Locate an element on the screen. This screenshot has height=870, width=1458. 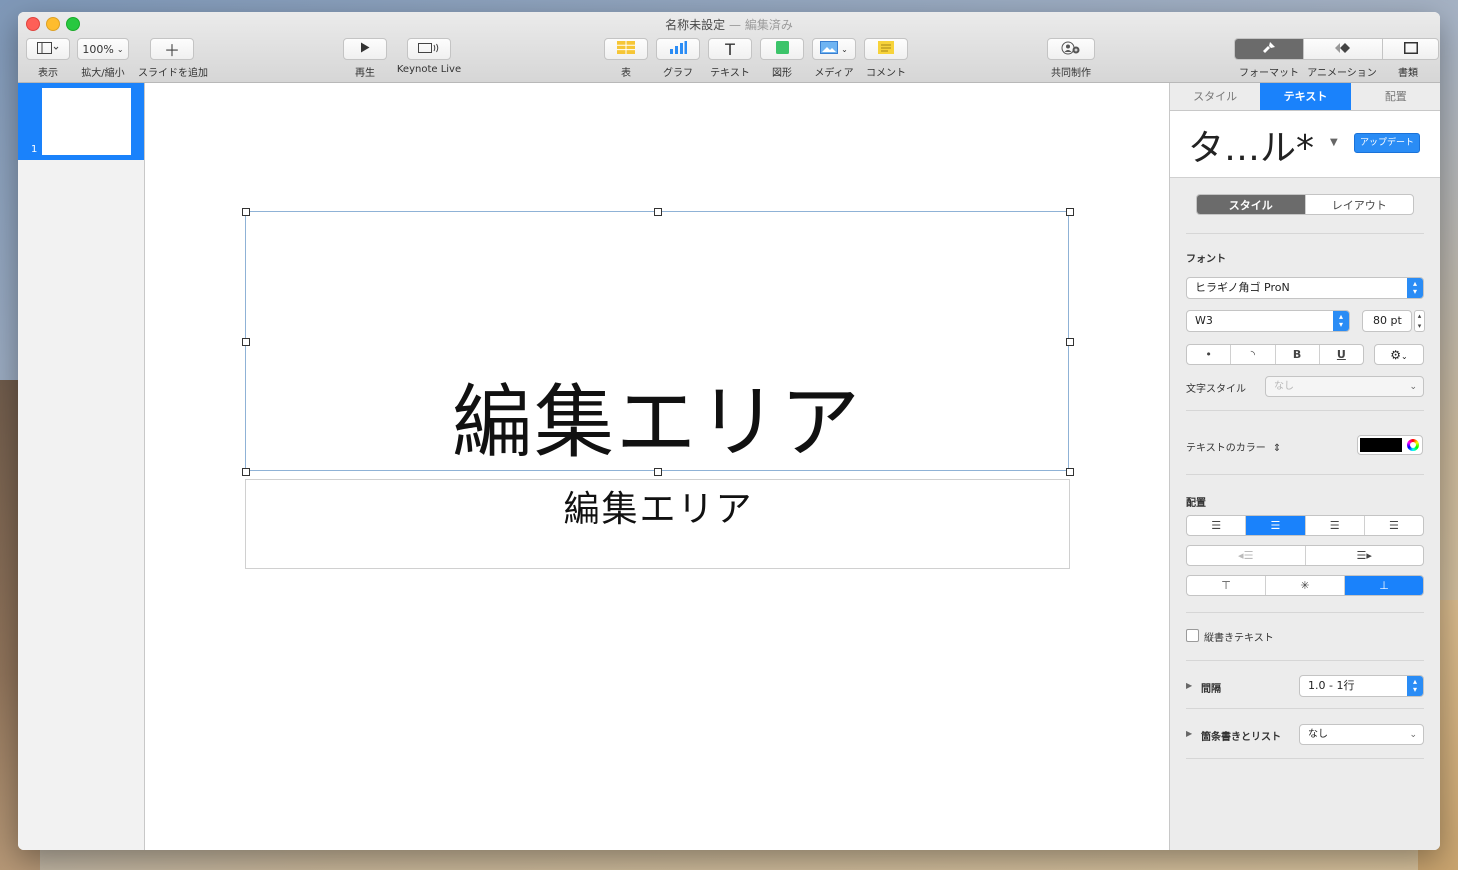
inspector-switcher is located at coordinates (1336, 49).